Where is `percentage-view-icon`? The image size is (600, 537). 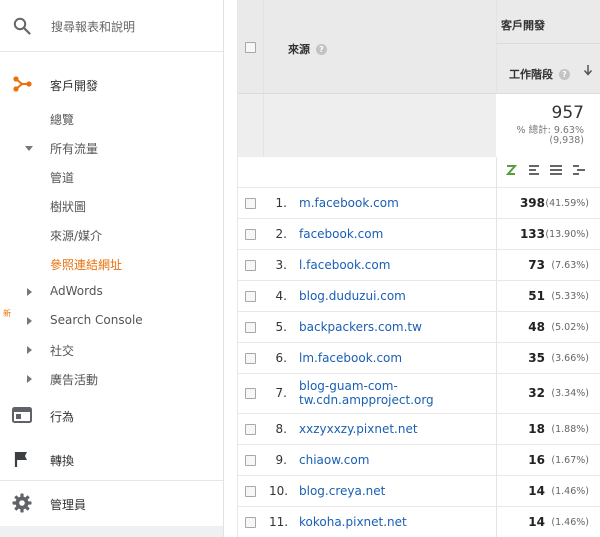
percentage-view-icon is located at coordinates (511, 170).